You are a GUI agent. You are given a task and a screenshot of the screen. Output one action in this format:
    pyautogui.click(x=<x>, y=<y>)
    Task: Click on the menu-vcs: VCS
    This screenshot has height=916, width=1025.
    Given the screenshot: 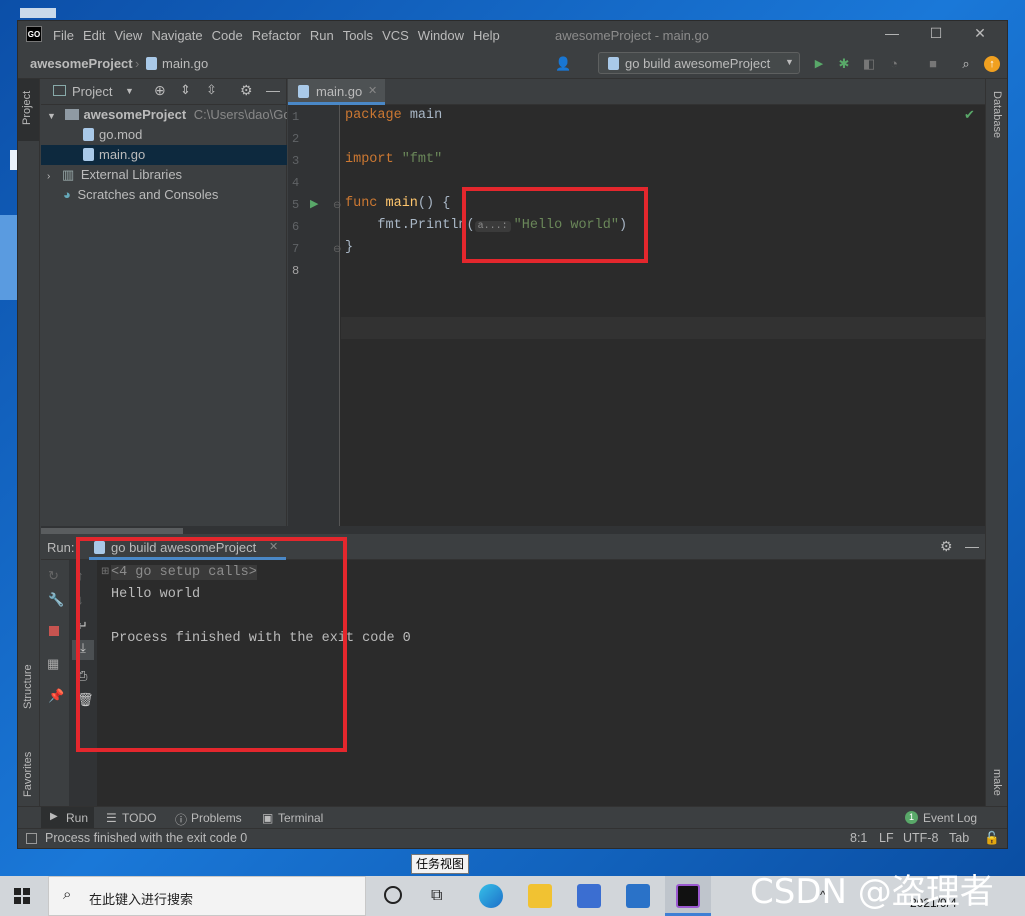 What is the action you would take?
    pyautogui.click(x=395, y=35)
    